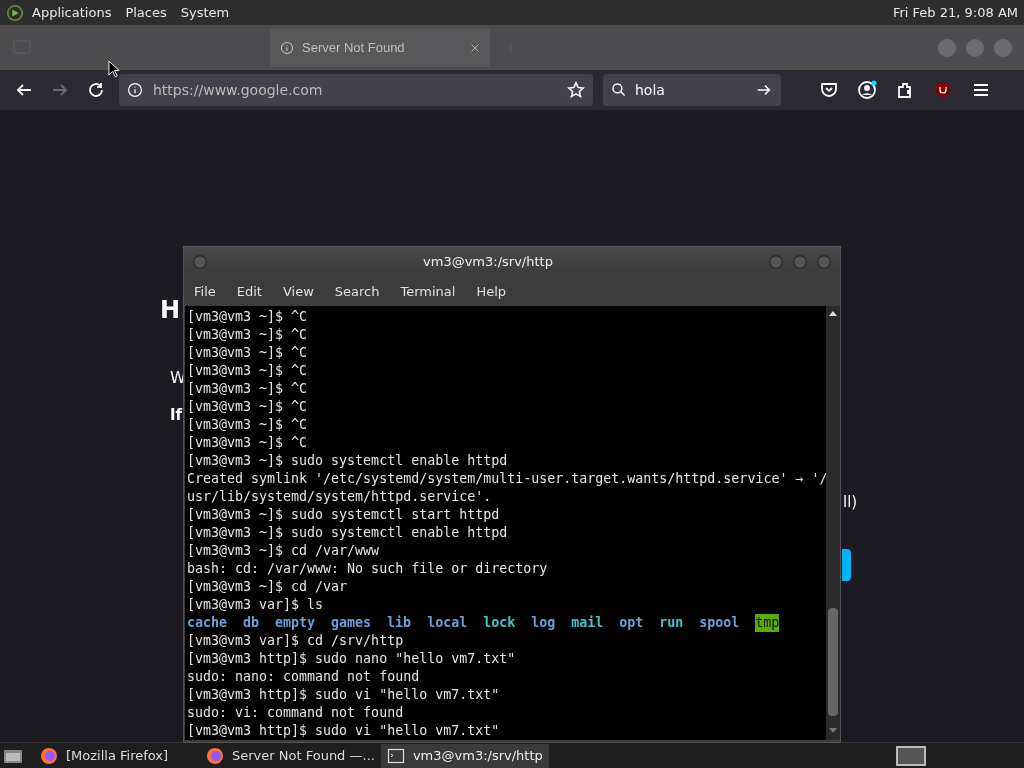 This screenshot has height=768, width=1024. Describe the element at coordinates (207, 623) in the screenshot. I see `directory-name: cache` at that location.